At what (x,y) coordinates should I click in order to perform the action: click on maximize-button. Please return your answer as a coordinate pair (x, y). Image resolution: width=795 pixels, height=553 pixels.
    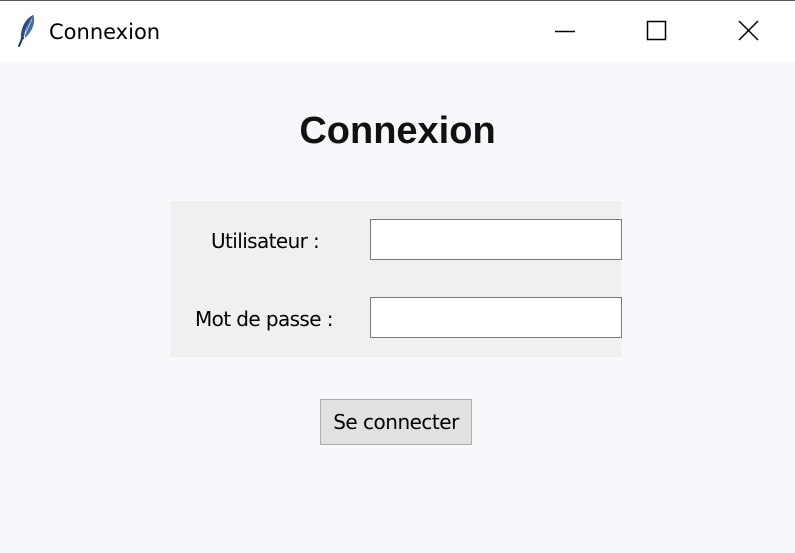
    Looking at the image, I should click on (656, 31).